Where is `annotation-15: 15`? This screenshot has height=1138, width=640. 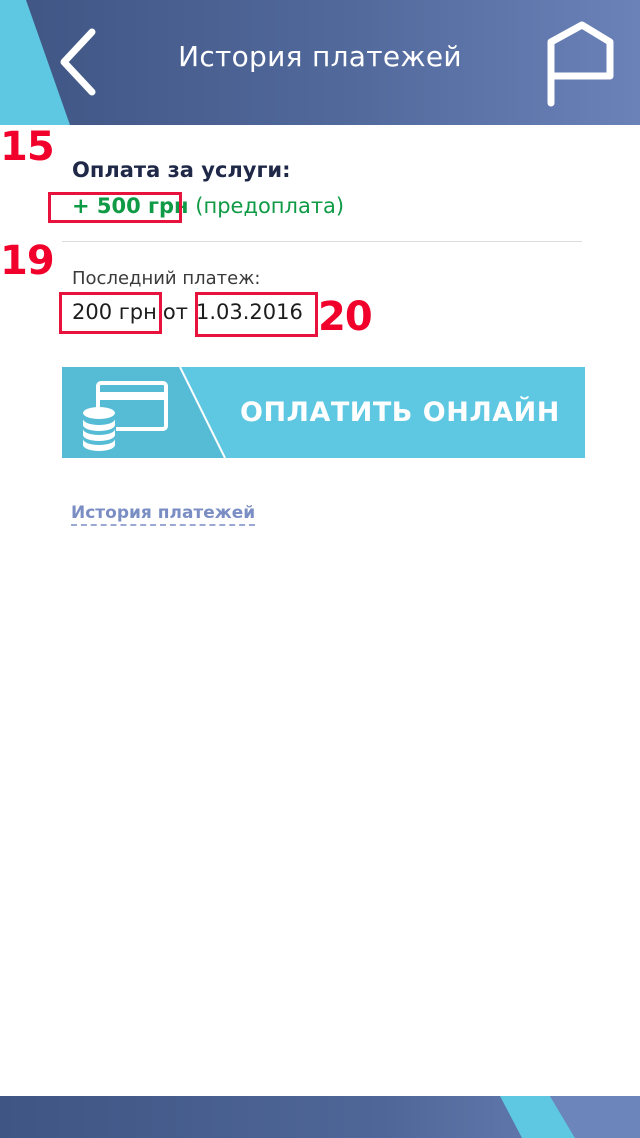 annotation-15: 15 is located at coordinates (27, 147).